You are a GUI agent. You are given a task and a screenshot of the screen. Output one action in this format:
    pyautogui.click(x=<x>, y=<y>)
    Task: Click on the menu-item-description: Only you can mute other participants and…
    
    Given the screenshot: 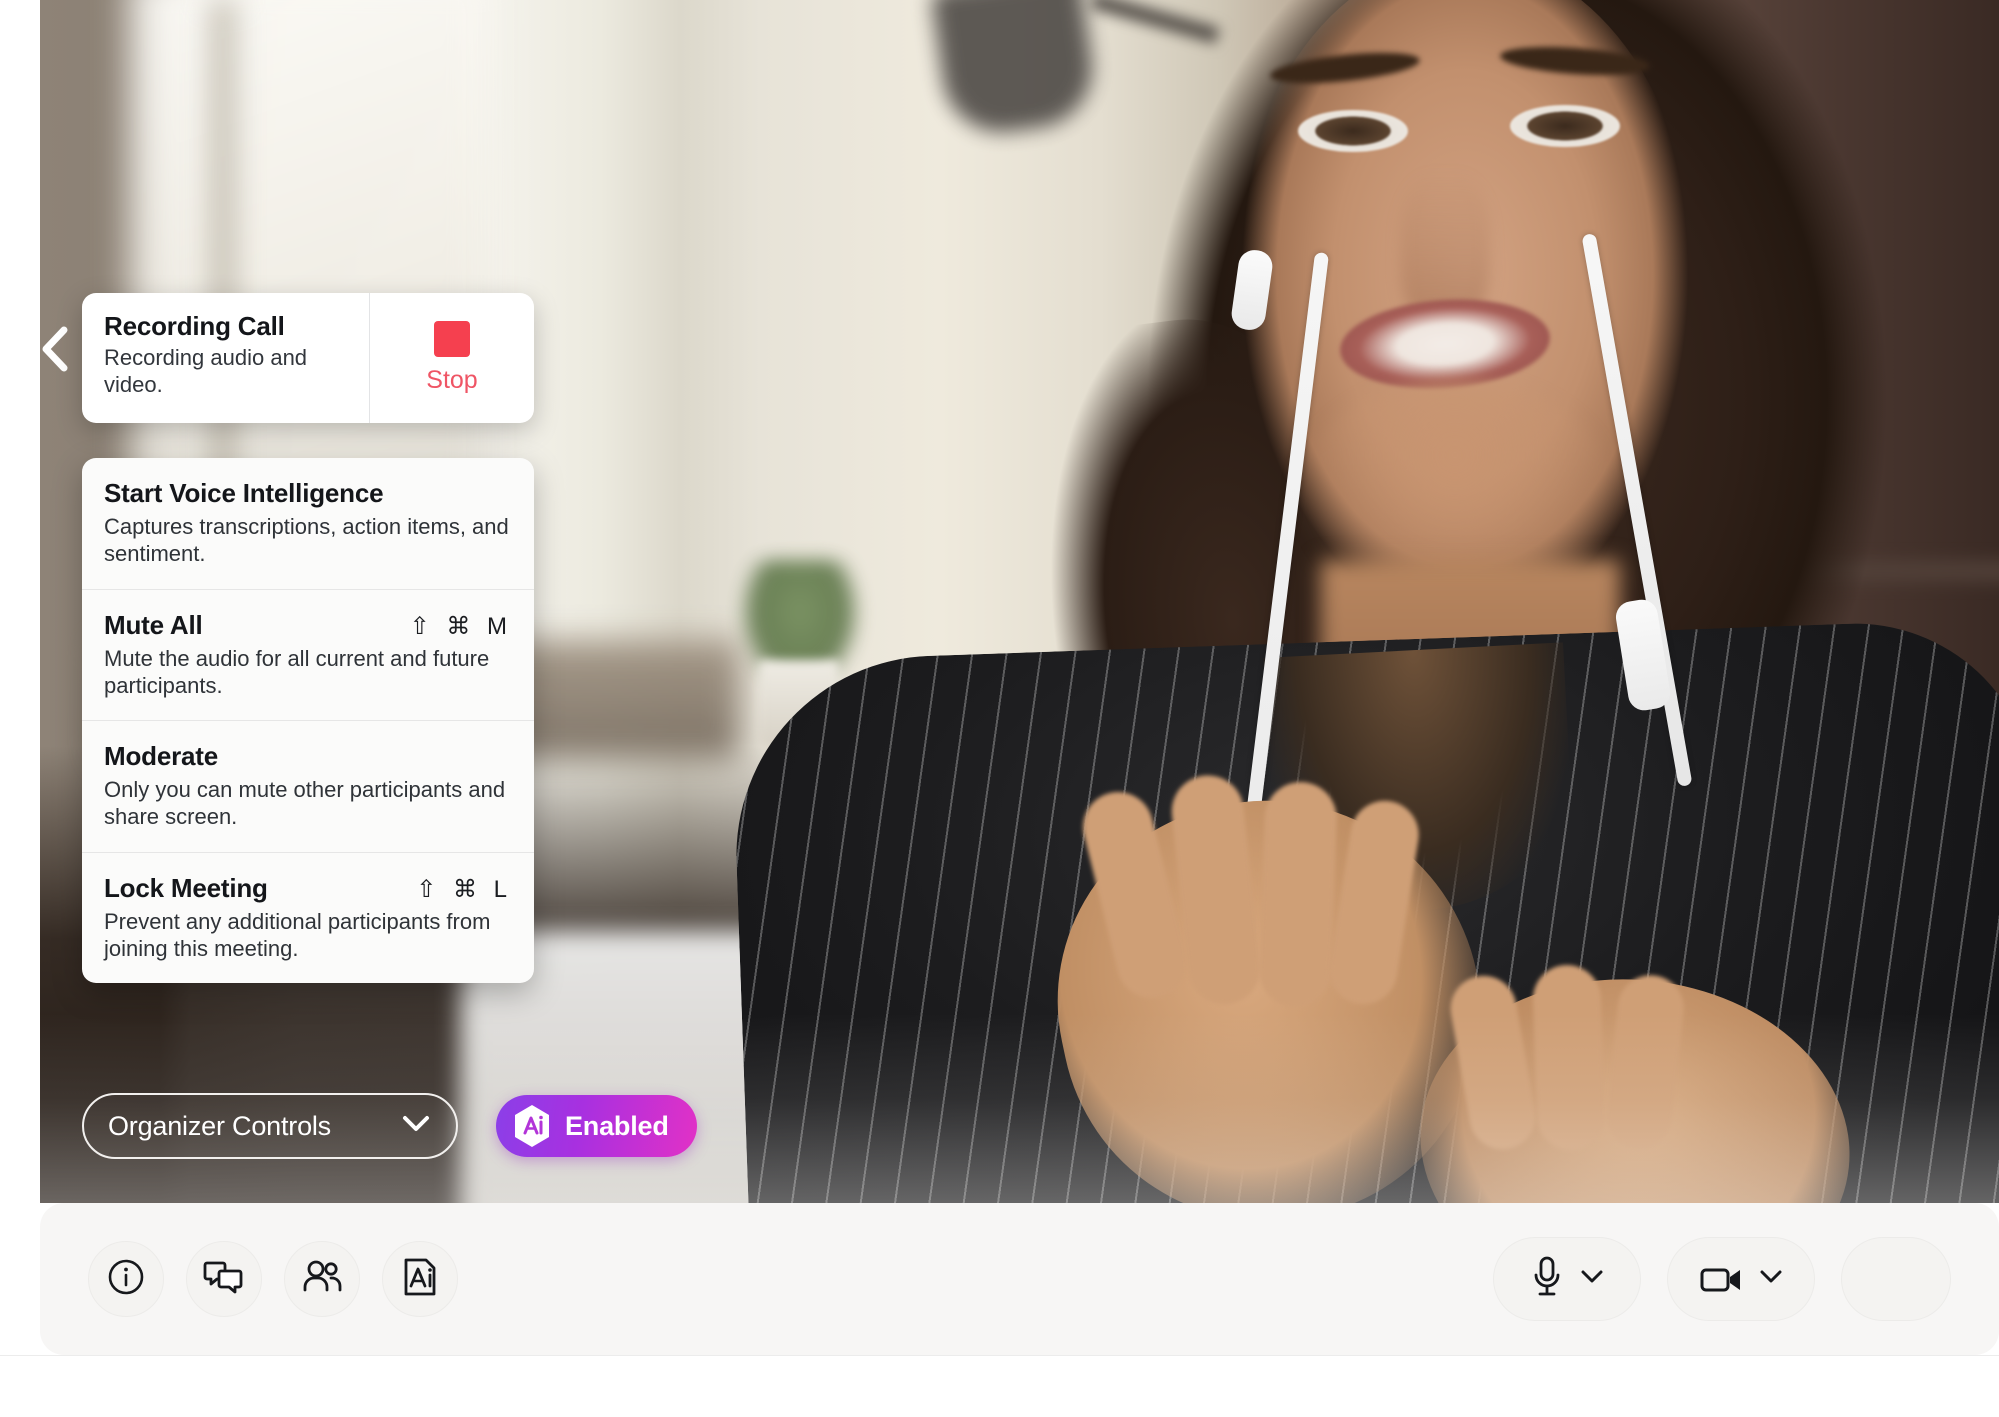 What is the action you would take?
    pyautogui.click(x=305, y=803)
    